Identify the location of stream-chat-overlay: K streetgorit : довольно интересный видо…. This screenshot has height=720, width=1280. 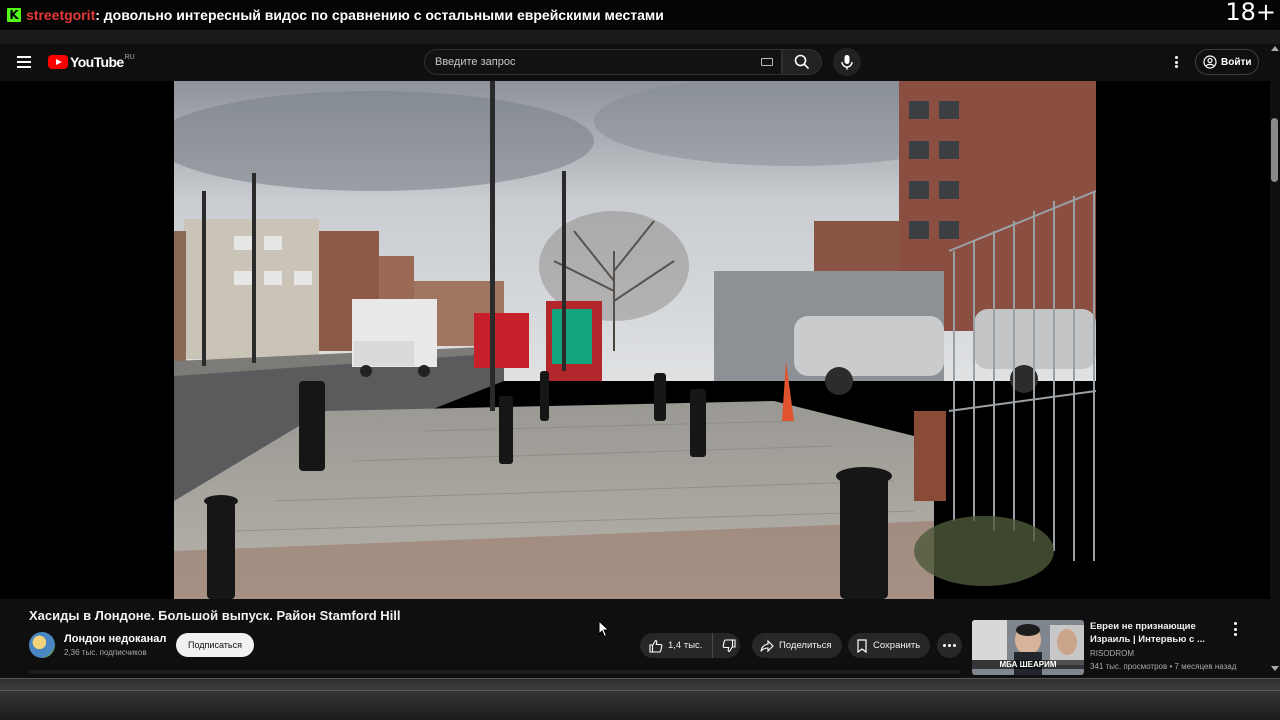
(640, 15).